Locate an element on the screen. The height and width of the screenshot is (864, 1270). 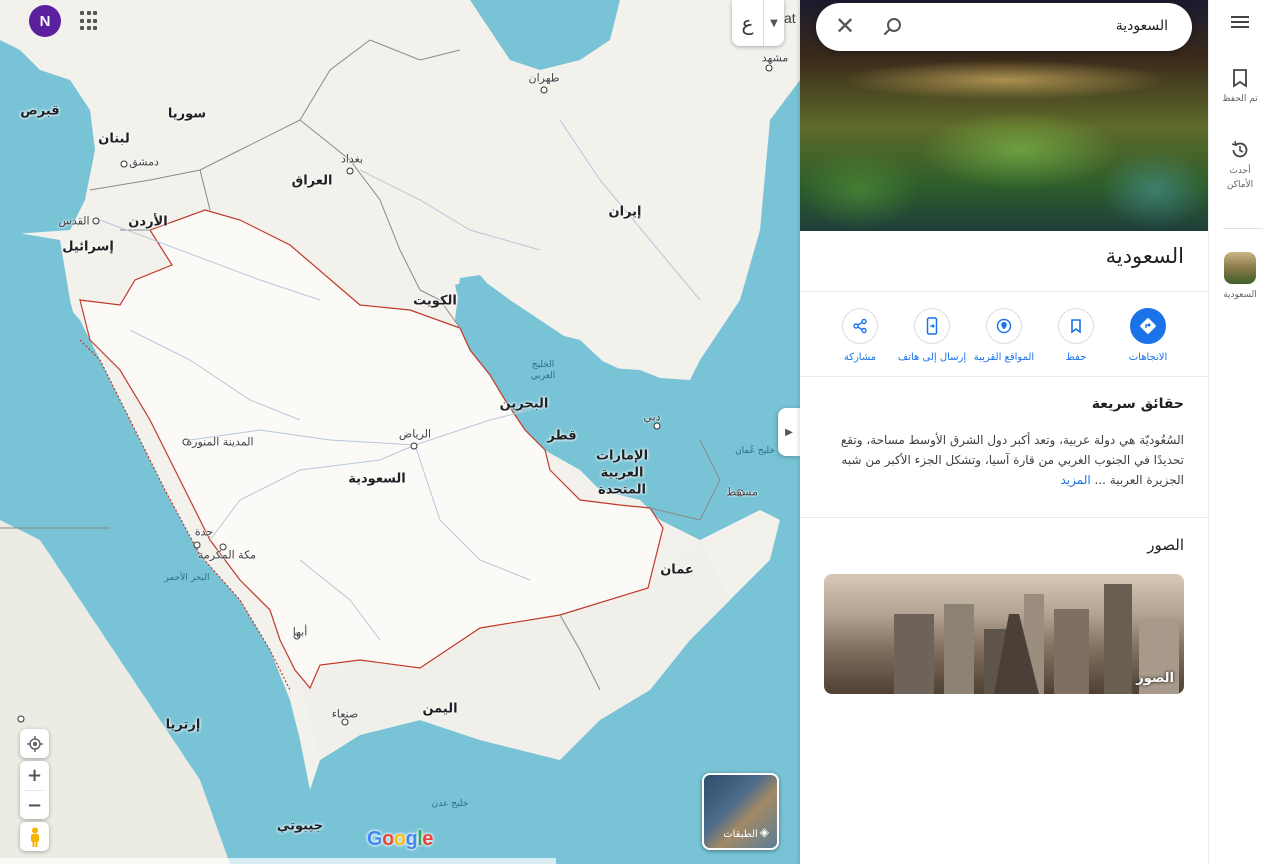
search-input: السعودية is located at coordinates (1142, 26).